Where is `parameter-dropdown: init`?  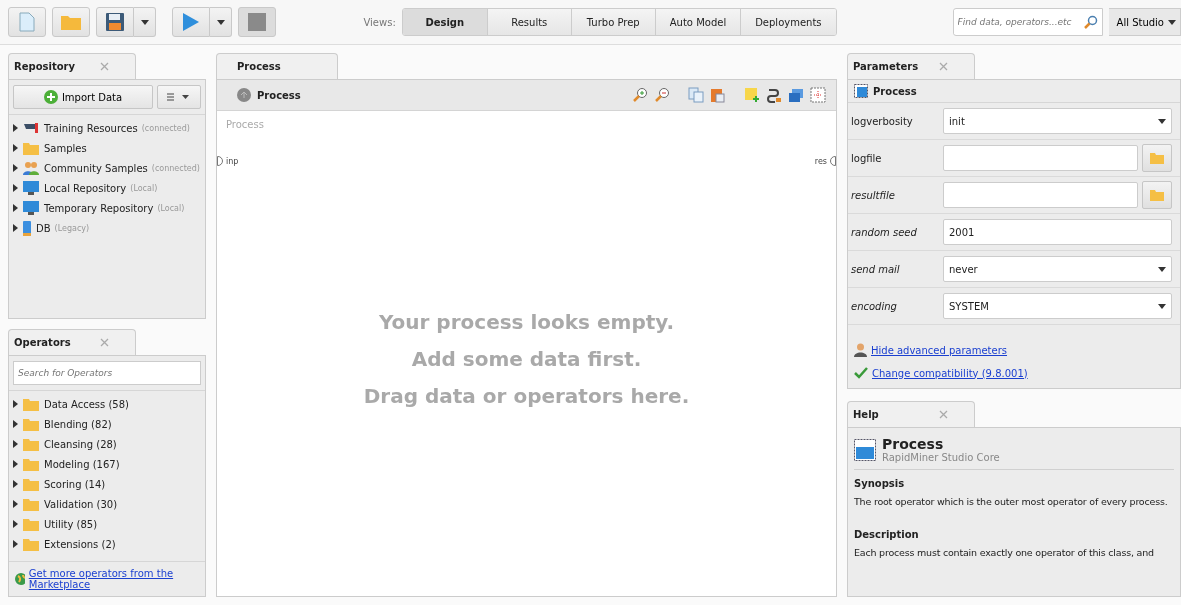 parameter-dropdown: init is located at coordinates (1057, 121).